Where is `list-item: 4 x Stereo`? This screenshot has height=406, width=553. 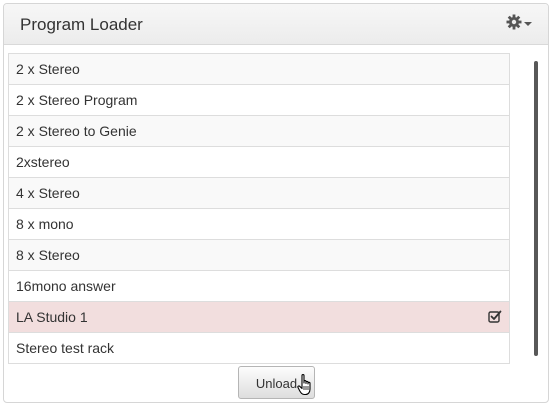
list-item: 4 x Stereo is located at coordinates (259, 193).